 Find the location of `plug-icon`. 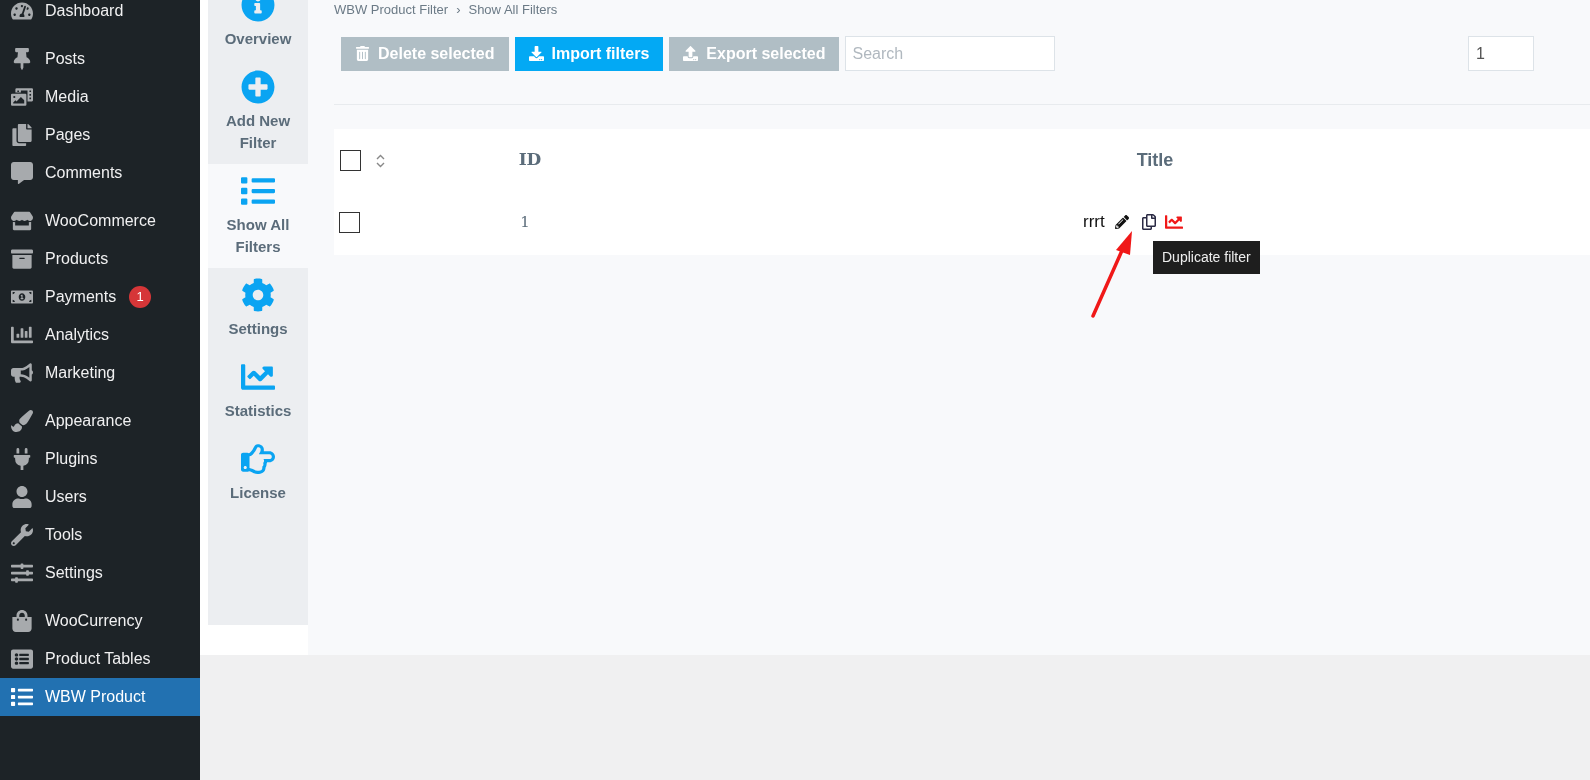

plug-icon is located at coordinates (22, 459).